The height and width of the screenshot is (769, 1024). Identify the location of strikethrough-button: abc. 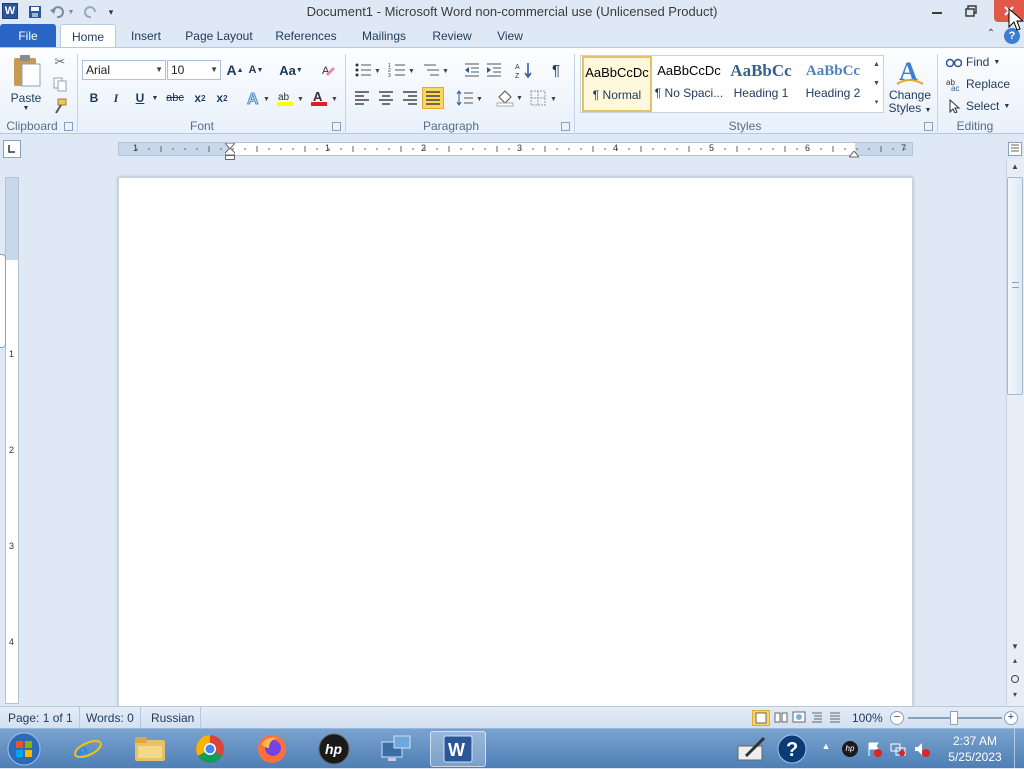
(175, 98).